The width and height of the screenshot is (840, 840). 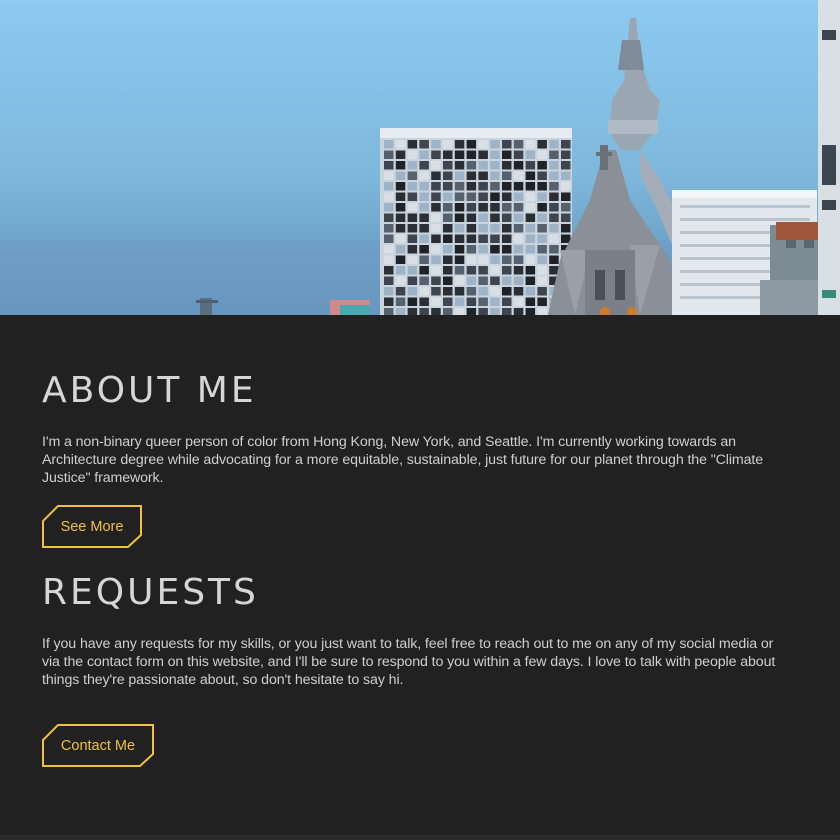 I want to click on see-more-button: See More, so click(x=92, y=526).